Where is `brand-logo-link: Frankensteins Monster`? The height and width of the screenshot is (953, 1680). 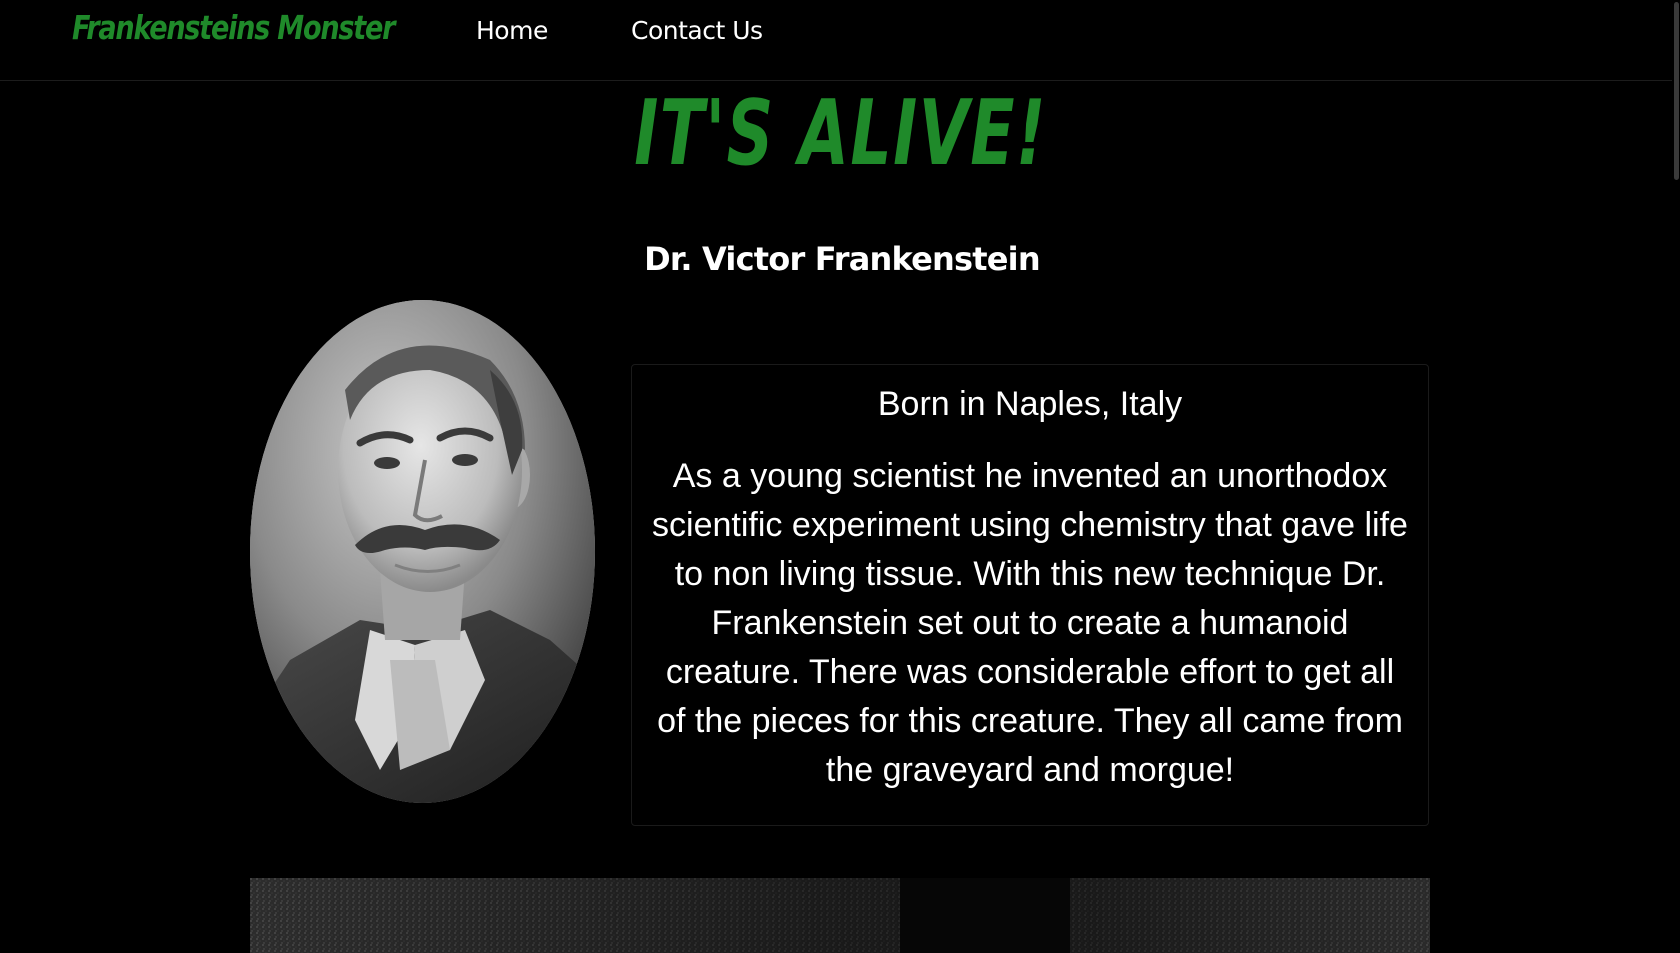 brand-logo-link: Frankensteins Monster is located at coordinates (233, 27).